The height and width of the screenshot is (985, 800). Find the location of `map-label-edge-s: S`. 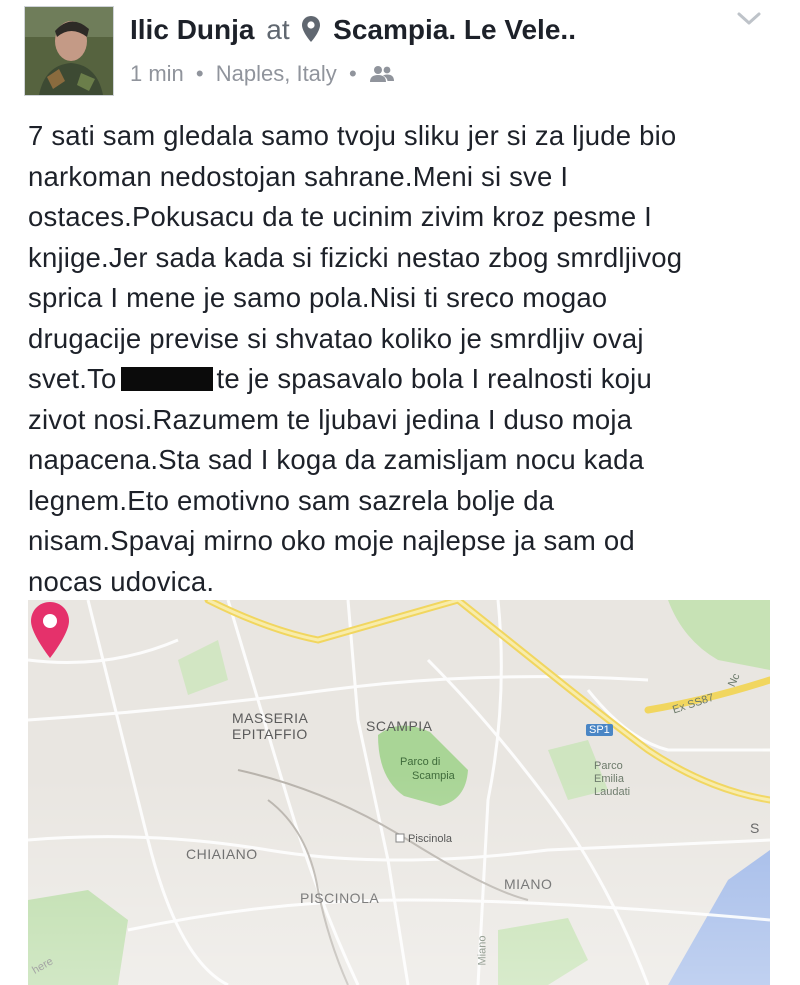

map-label-edge-s: S is located at coordinates (755, 828).